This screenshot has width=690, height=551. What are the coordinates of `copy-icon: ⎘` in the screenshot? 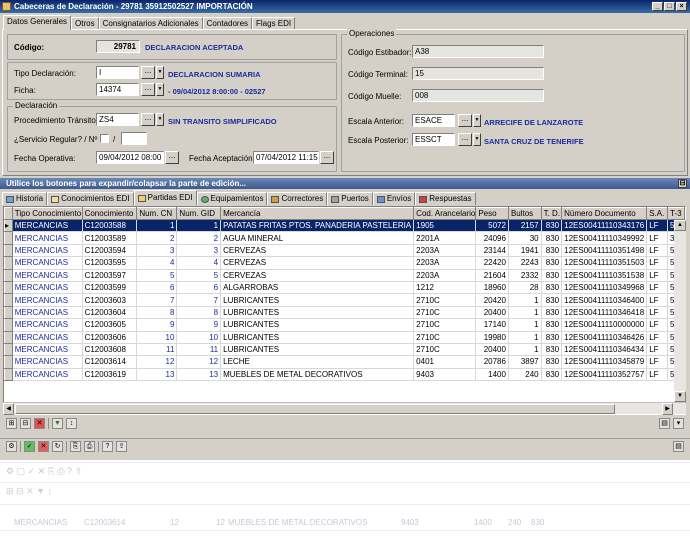 It's located at (75, 446).